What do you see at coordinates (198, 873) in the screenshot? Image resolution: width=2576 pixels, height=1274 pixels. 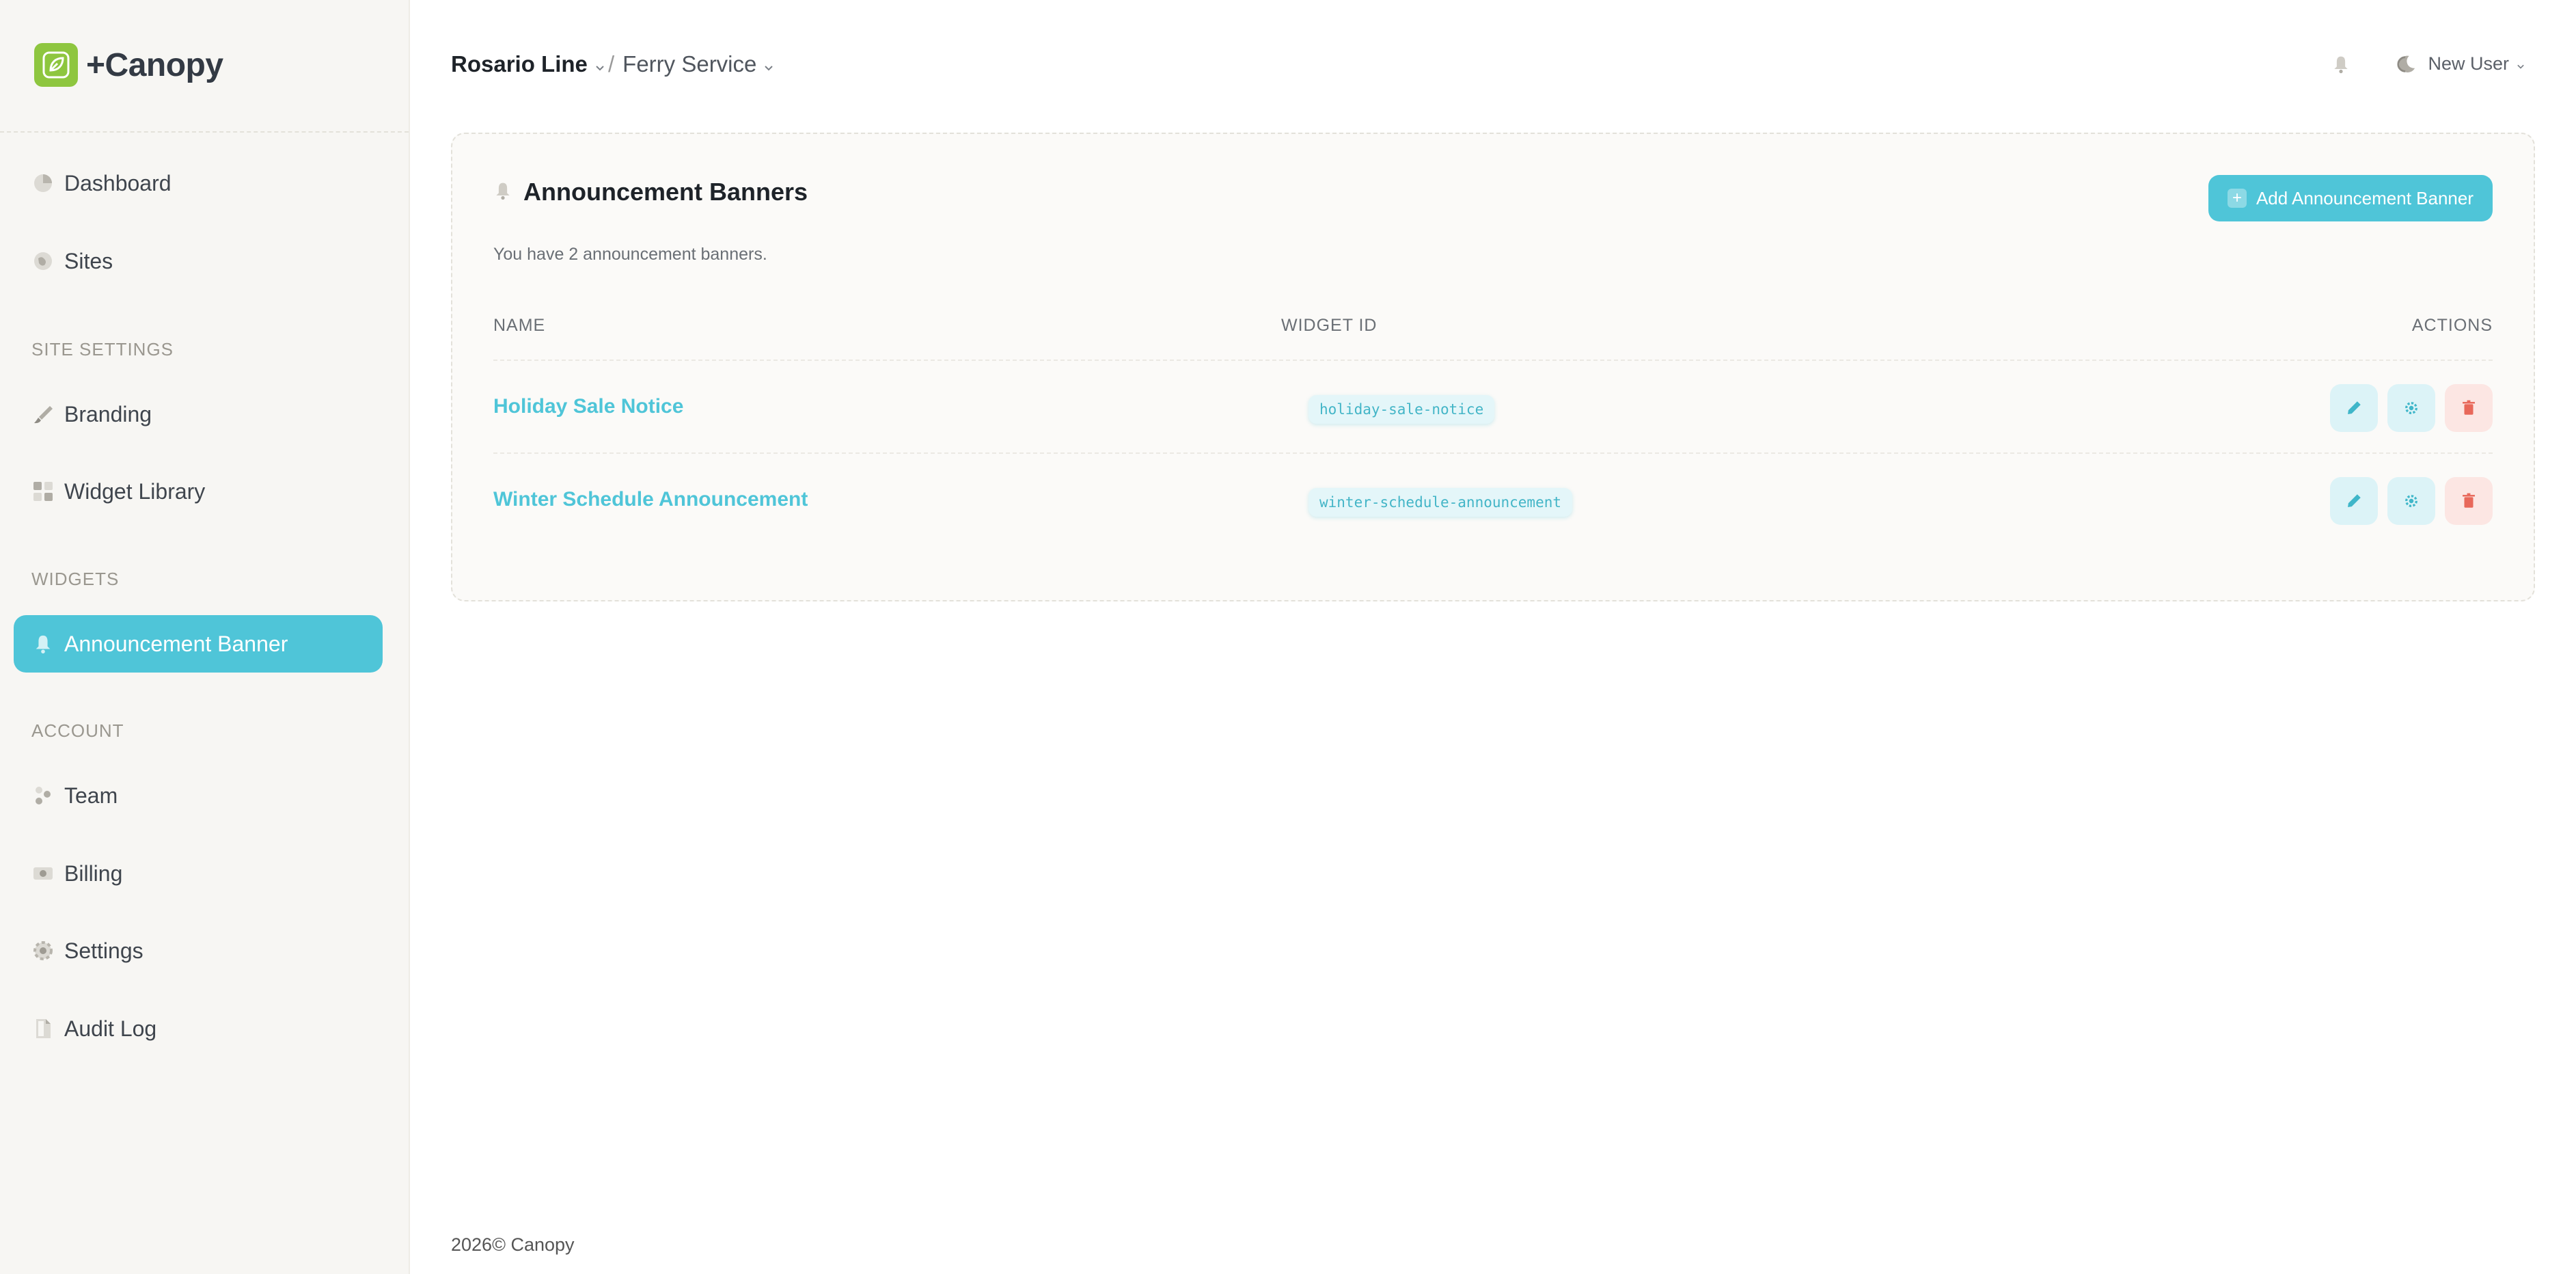 I see `sidebar-item-billing: Billing` at bounding box center [198, 873].